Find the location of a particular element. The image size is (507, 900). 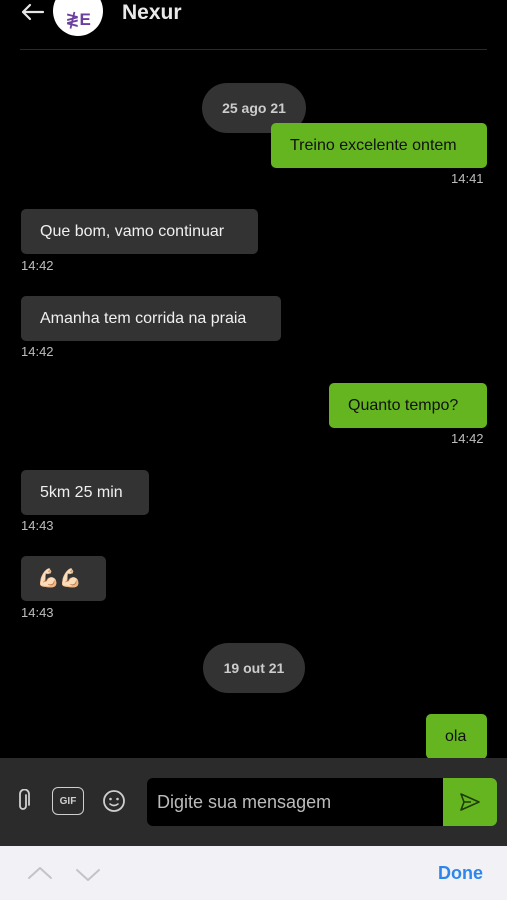

keyboard-accessory-bar: Done is located at coordinates (253, 873).